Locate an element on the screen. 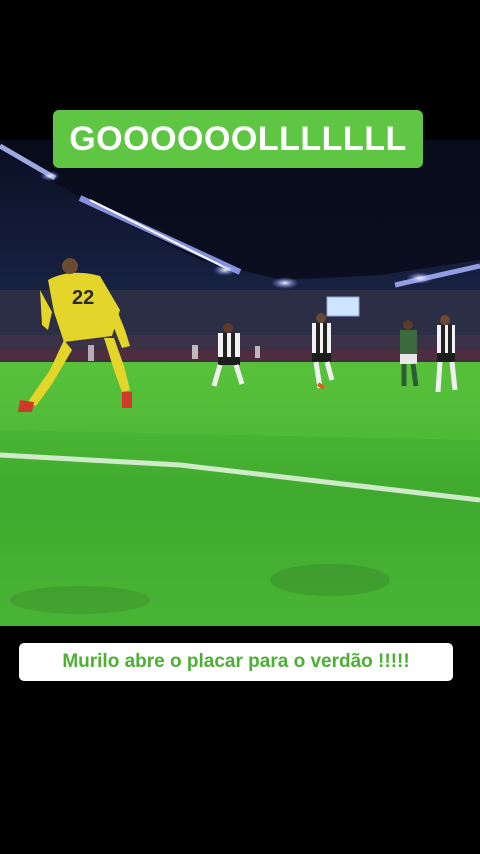  caption-sticker: Murilo abre o placar para o verdão !!!!! is located at coordinates (236, 662).